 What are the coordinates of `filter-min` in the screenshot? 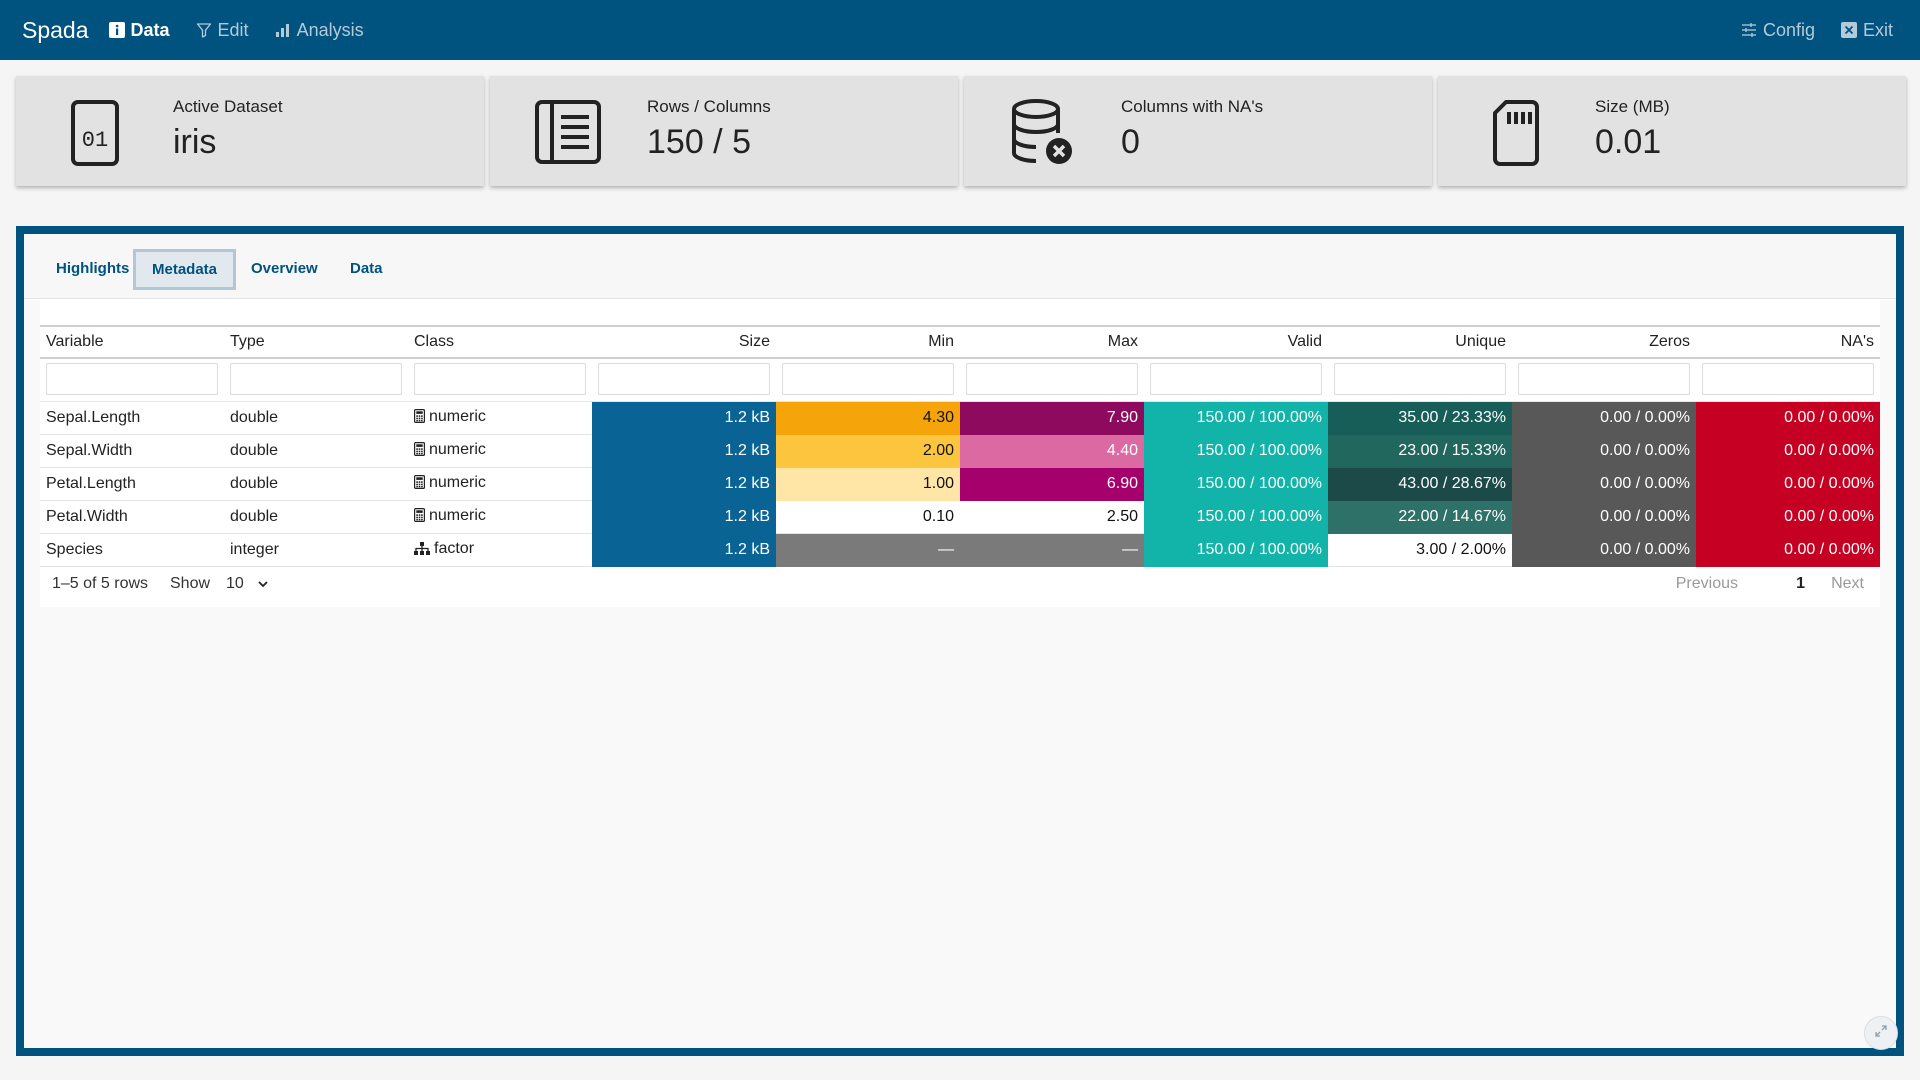 It's located at (868, 379).